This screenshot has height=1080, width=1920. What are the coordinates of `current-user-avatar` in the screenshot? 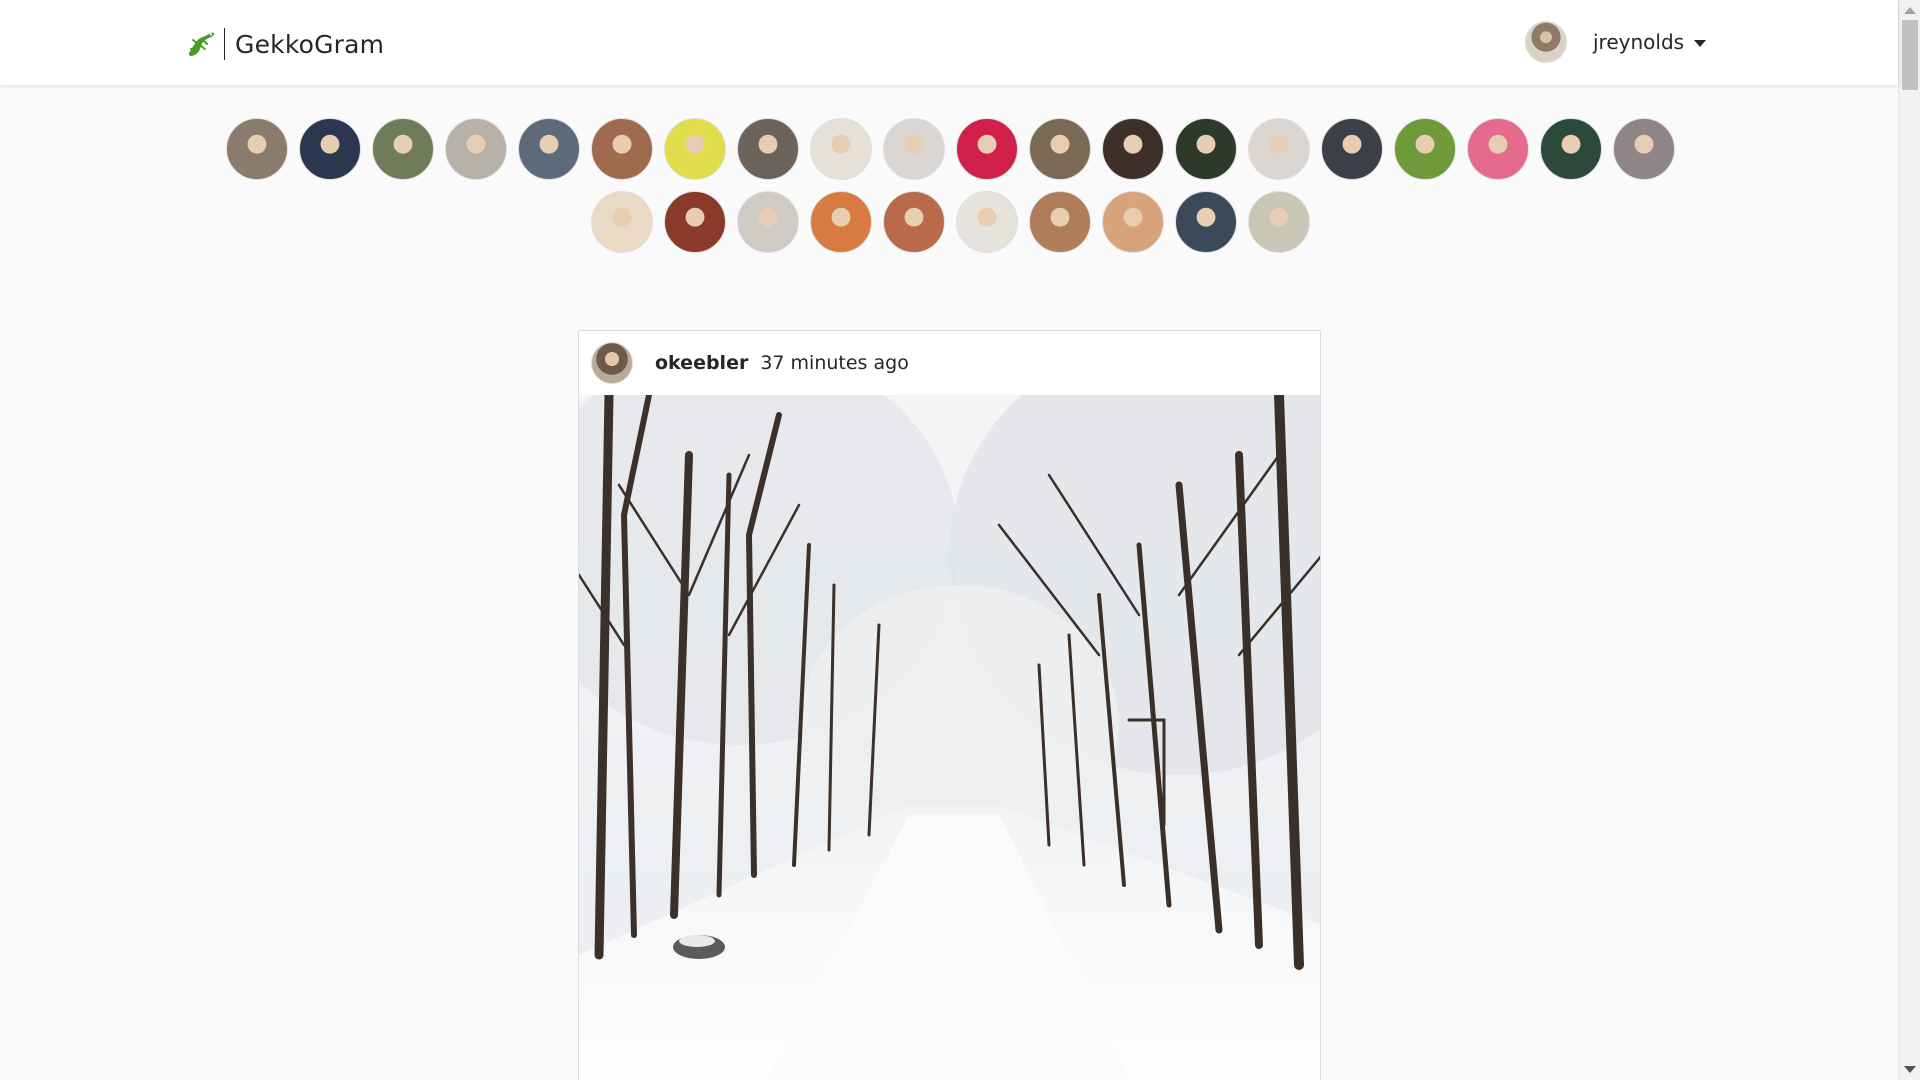 It's located at (1546, 42).